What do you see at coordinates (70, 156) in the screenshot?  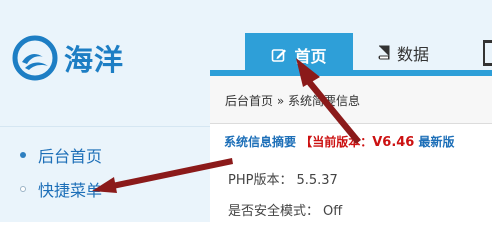 I see `sidebar-item-label: 后台首页` at bounding box center [70, 156].